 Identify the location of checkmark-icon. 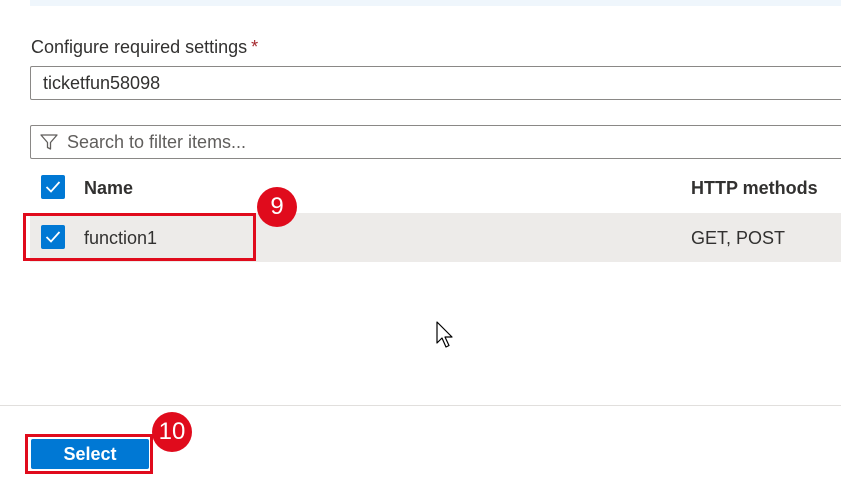
(53, 187).